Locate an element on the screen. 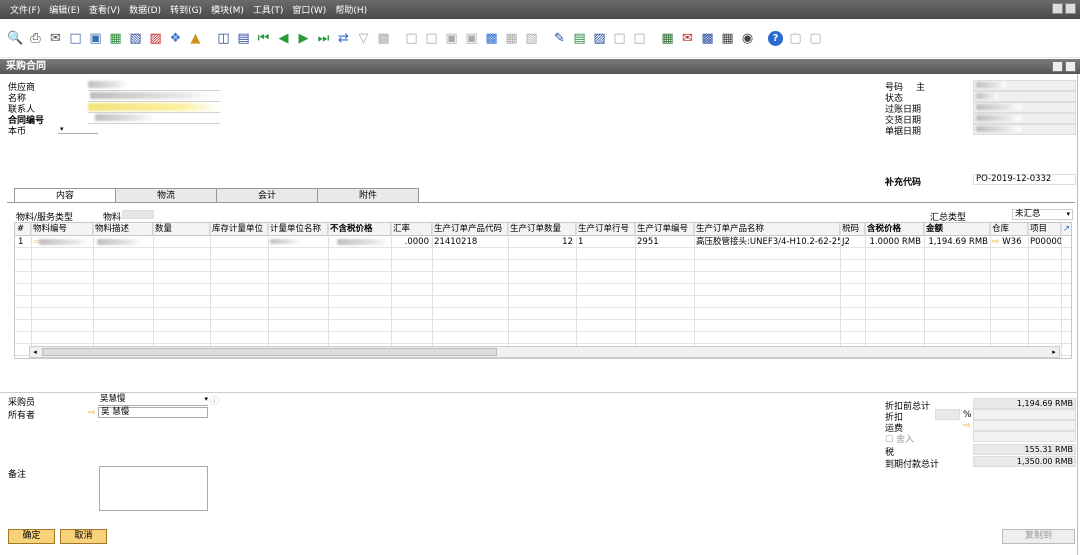  payment-means-icon: ▦ is located at coordinates (511, 38).